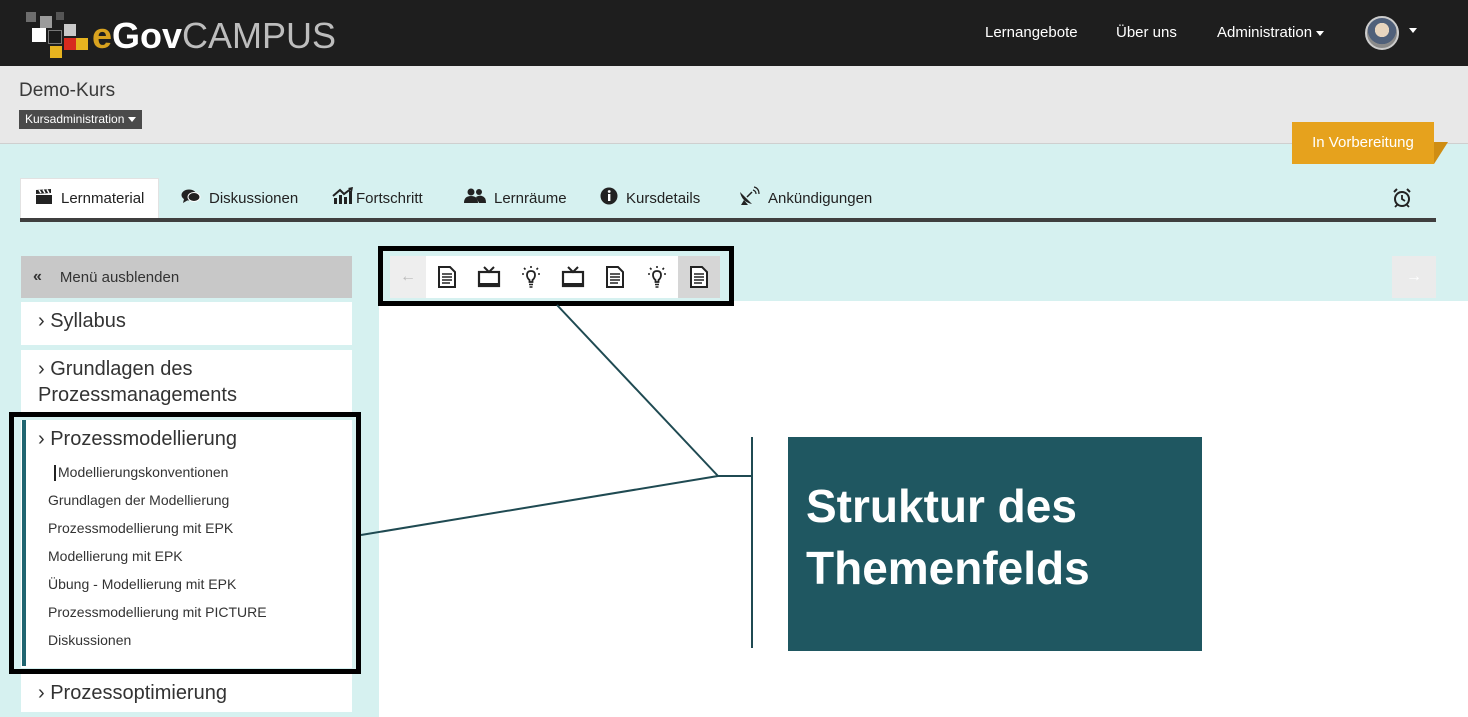 This screenshot has height=717, width=1468. Describe the element at coordinates (119, 277) in the screenshot. I see `hide-menu-label: Menü ausblenden` at that location.